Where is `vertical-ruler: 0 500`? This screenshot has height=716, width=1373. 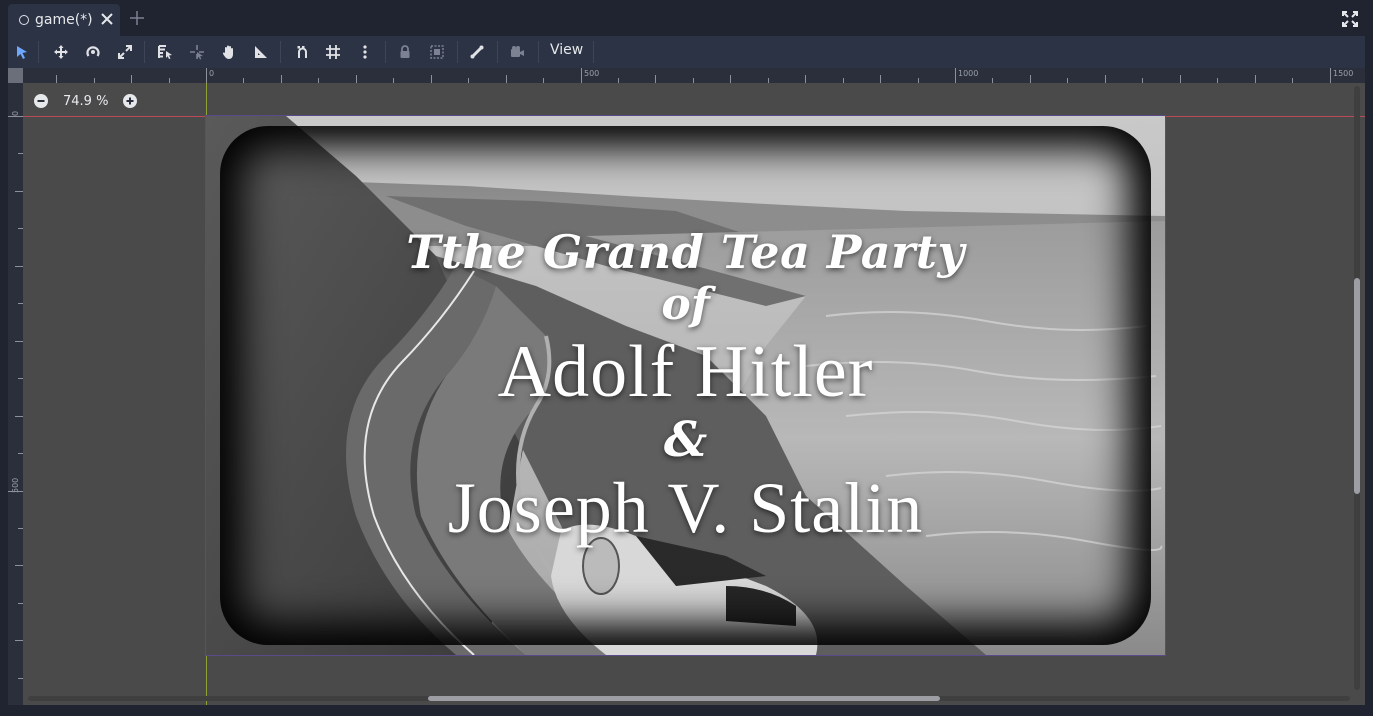 vertical-ruler: 0 500 is located at coordinates (15, 394).